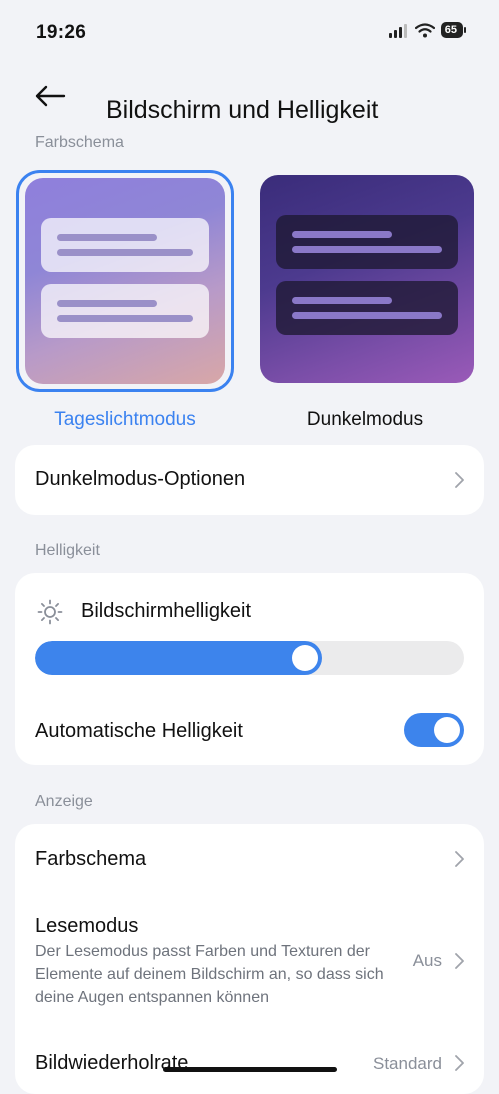 The image size is (499, 1094). I want to click on light-theme-preview, so click(125, 281).